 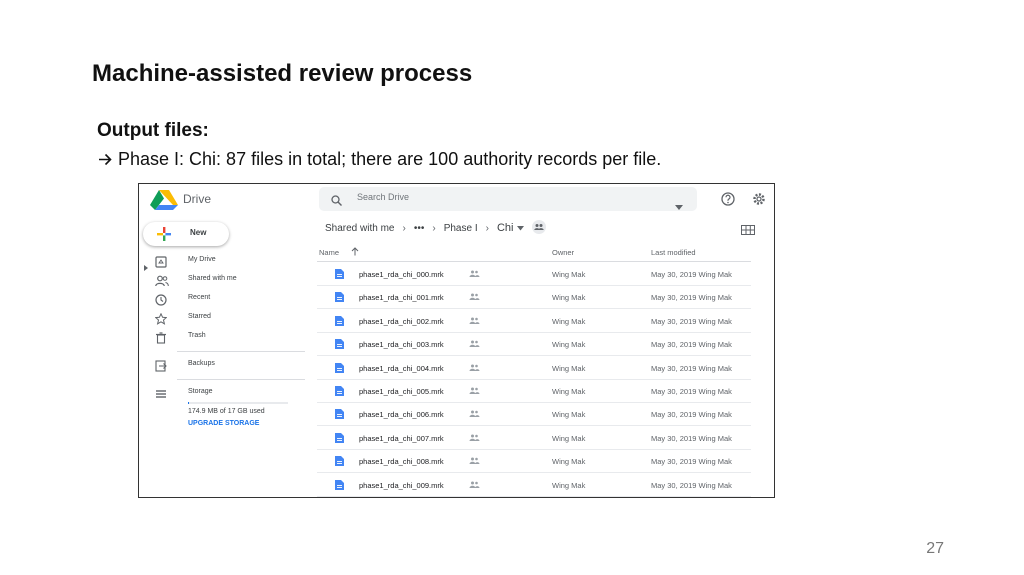 I want to click on sidebar-item-label: Starred, so click(x=199, y=316).